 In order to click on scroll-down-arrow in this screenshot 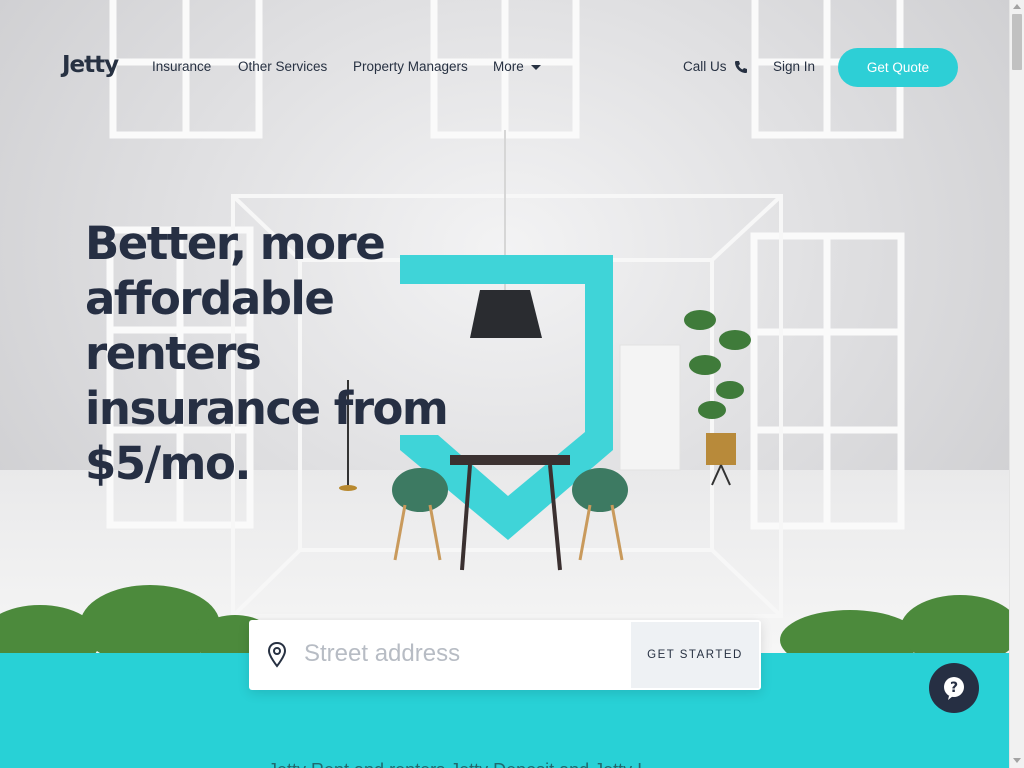, I will do `click(1017, 760)`.